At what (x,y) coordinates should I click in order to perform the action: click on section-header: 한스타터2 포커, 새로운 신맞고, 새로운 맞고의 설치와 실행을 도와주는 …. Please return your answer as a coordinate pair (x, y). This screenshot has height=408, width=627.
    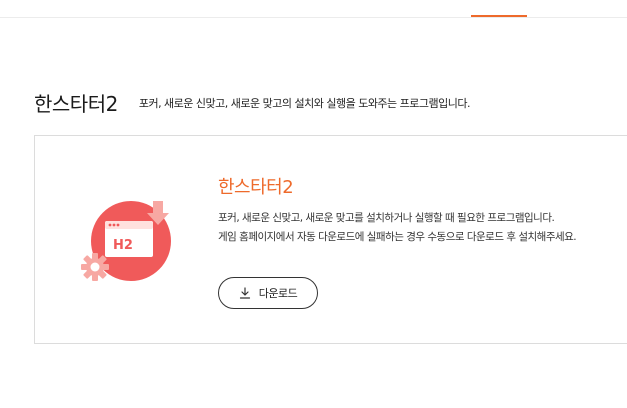
    Looking at the image, I should click on (252, 102).